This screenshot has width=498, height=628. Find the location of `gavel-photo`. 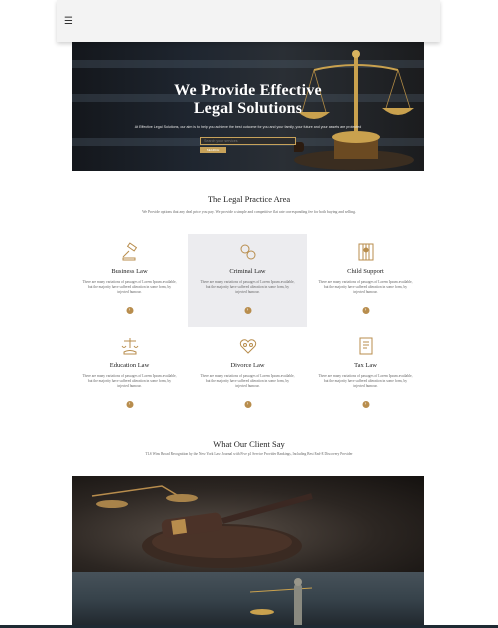

gavel-photo is located at coordinates (248, 524).